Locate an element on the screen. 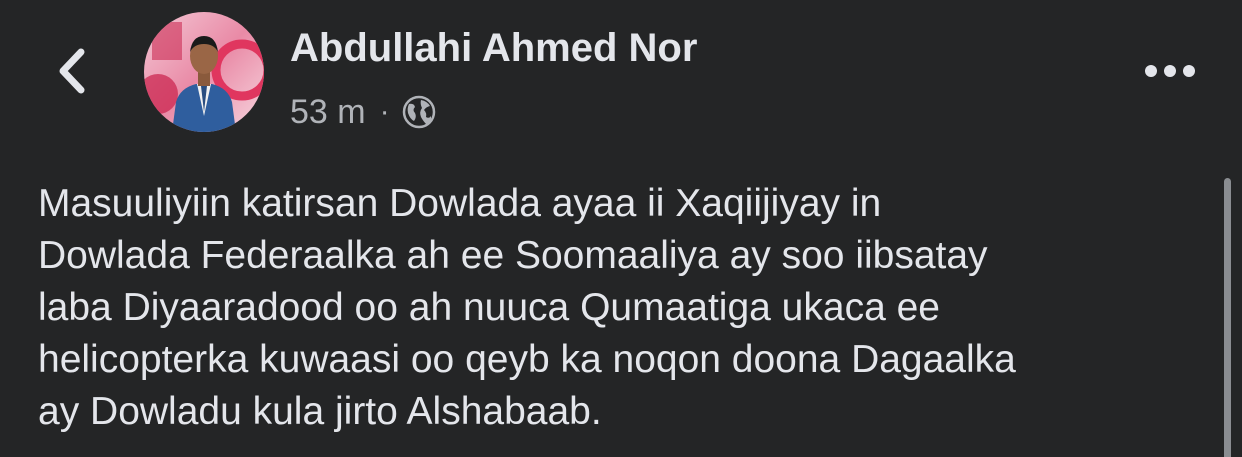 This screenshot has width=1242, height=457. scrollbar is located at coordinates (1227, 317).